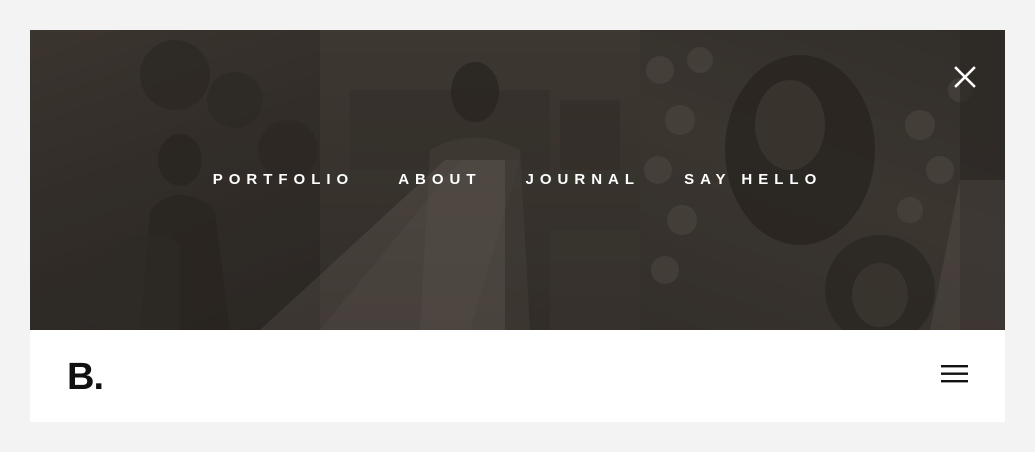  I want to click on menu-toggle-button, so click(955, 374).